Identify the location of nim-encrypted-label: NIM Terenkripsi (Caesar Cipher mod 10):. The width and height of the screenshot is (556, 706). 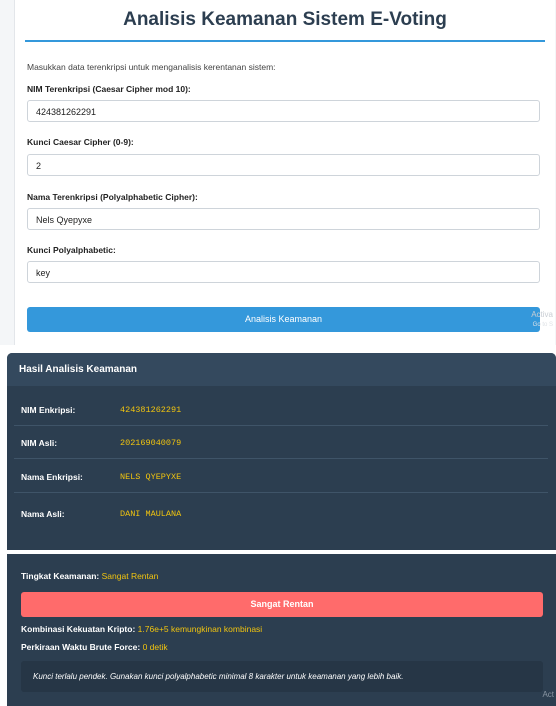
(109, 89).